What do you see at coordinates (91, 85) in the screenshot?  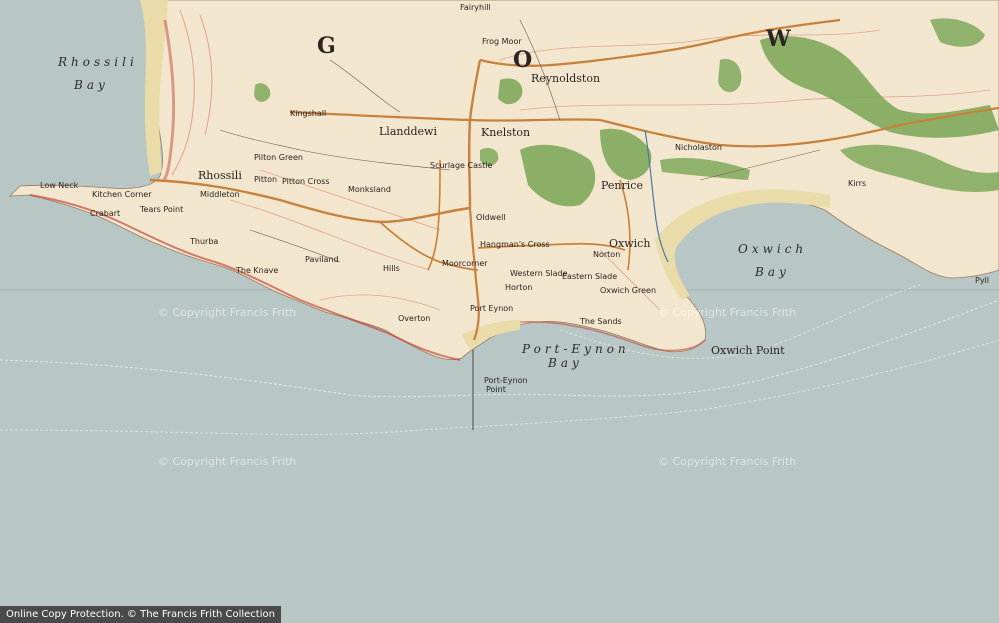 I see `rhossili-bay-label: Bay` at bounding box center [91, 85].